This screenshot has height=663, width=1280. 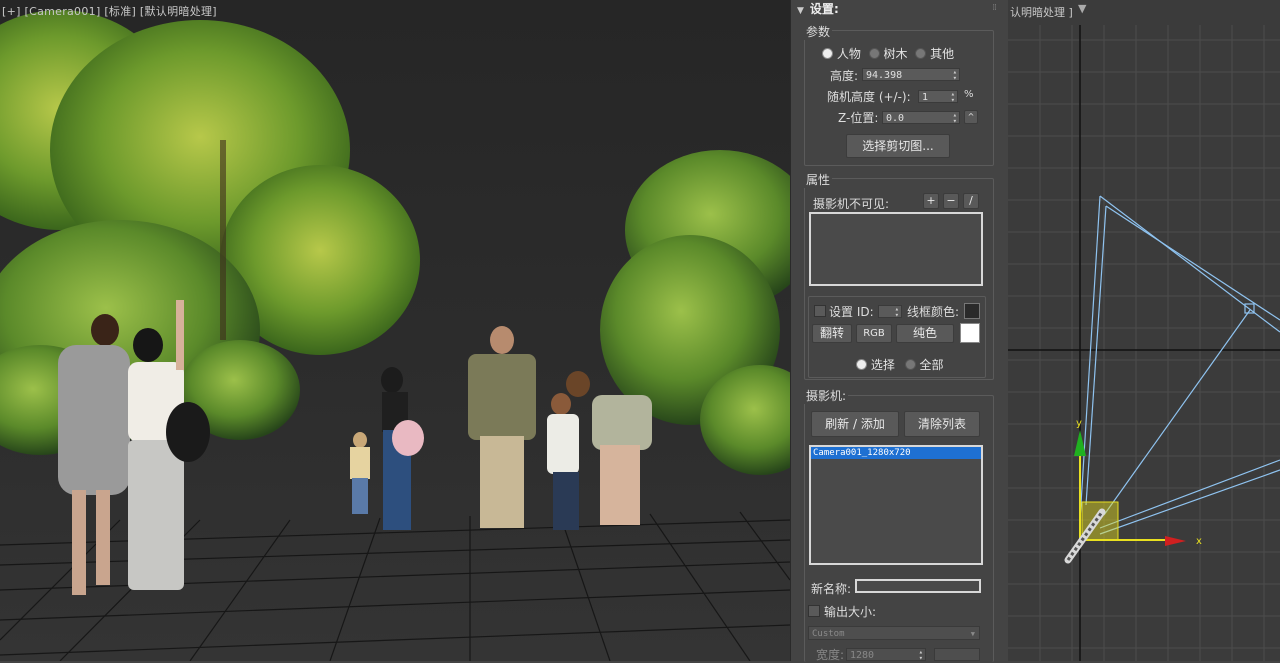 I want to click on properties-group-title: 属性, so click(x=818, y=179).